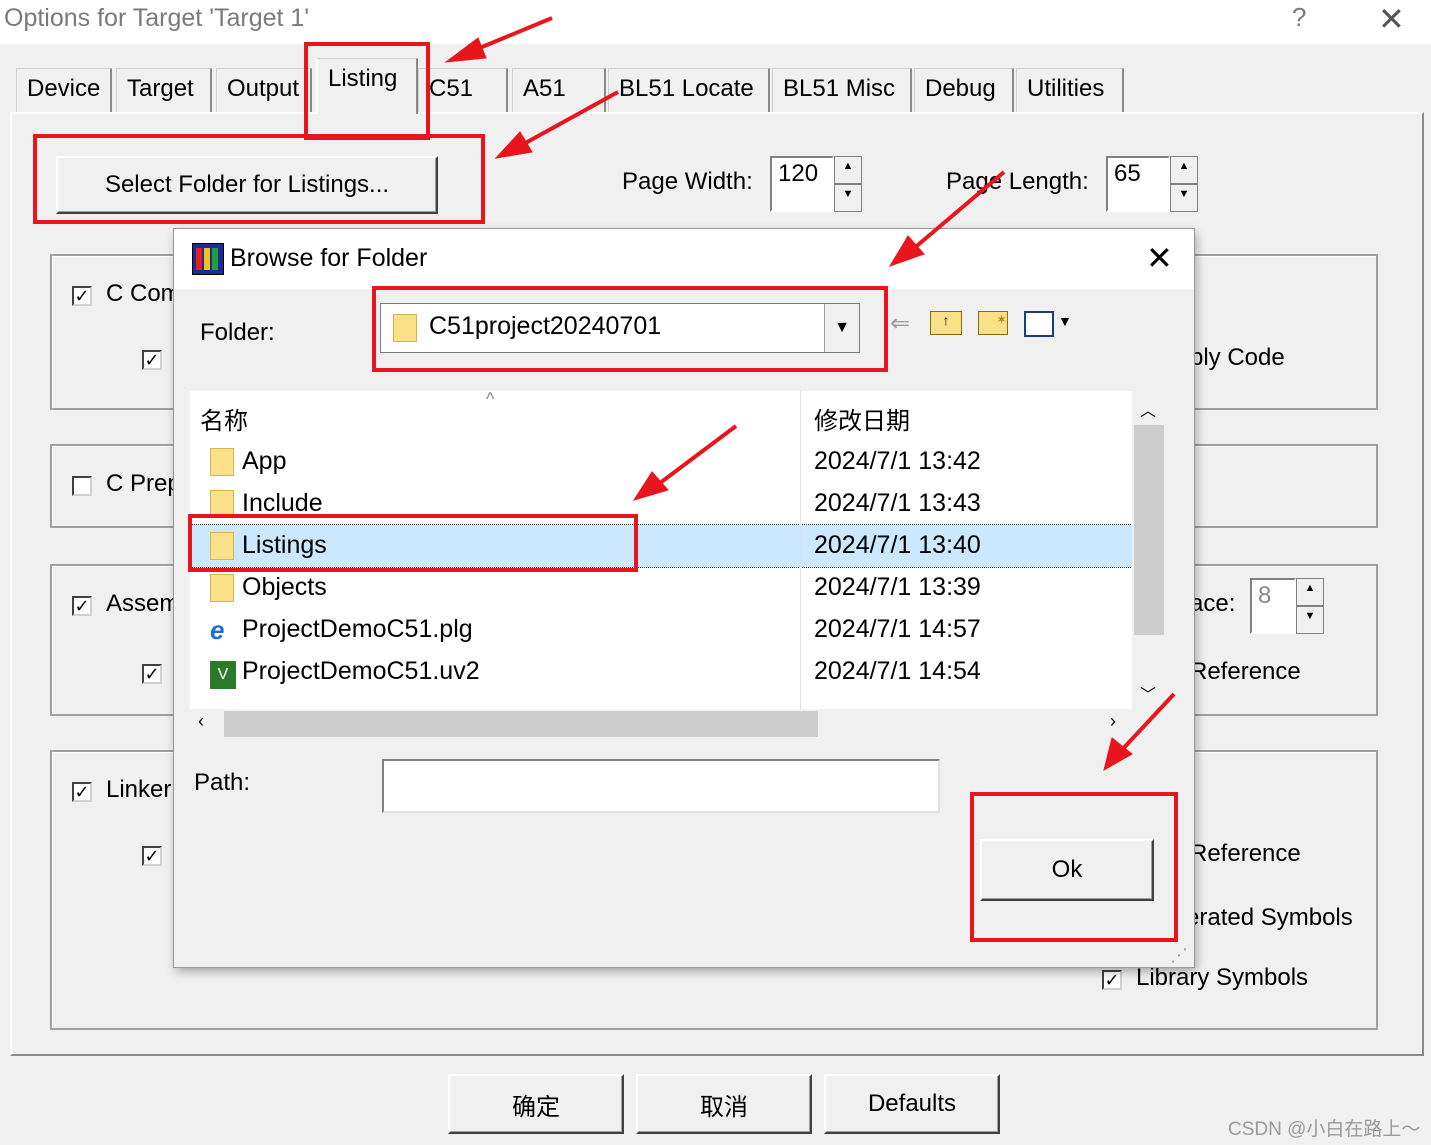 The image size is (1431, 1145). What do you see at coordinates (1113, 721) in the screenshot?
I see `scroll-right-icon: ›` at bounding box center [1113, 721].